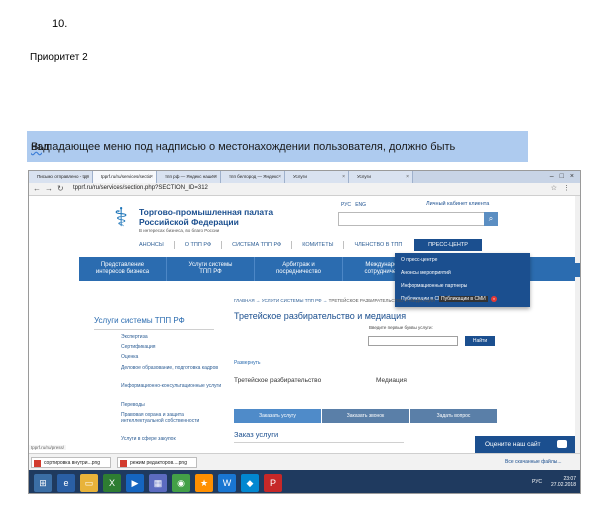  Describe the element at coordinates (413, 341) in the screenshot. I see `service-search-input` at that location.